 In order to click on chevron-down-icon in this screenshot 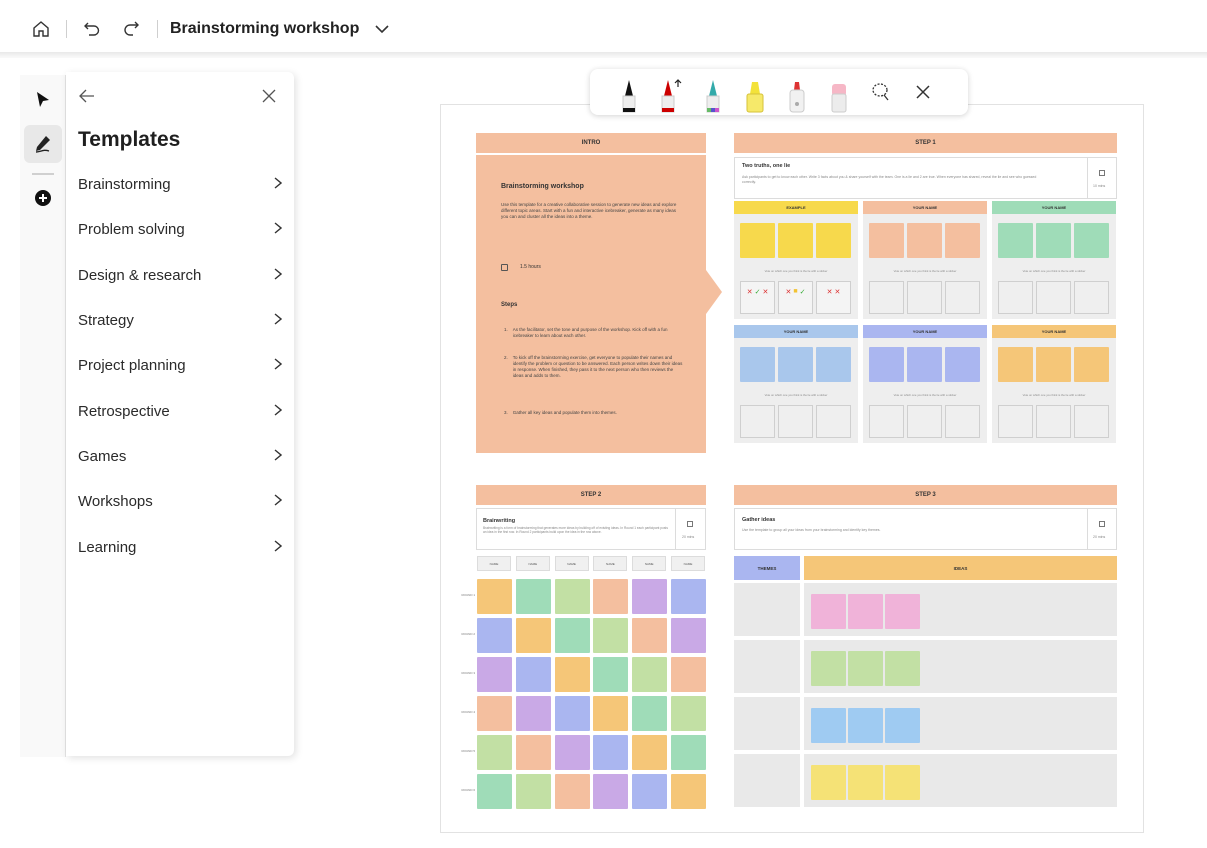, I will do `click(382, 29)`.